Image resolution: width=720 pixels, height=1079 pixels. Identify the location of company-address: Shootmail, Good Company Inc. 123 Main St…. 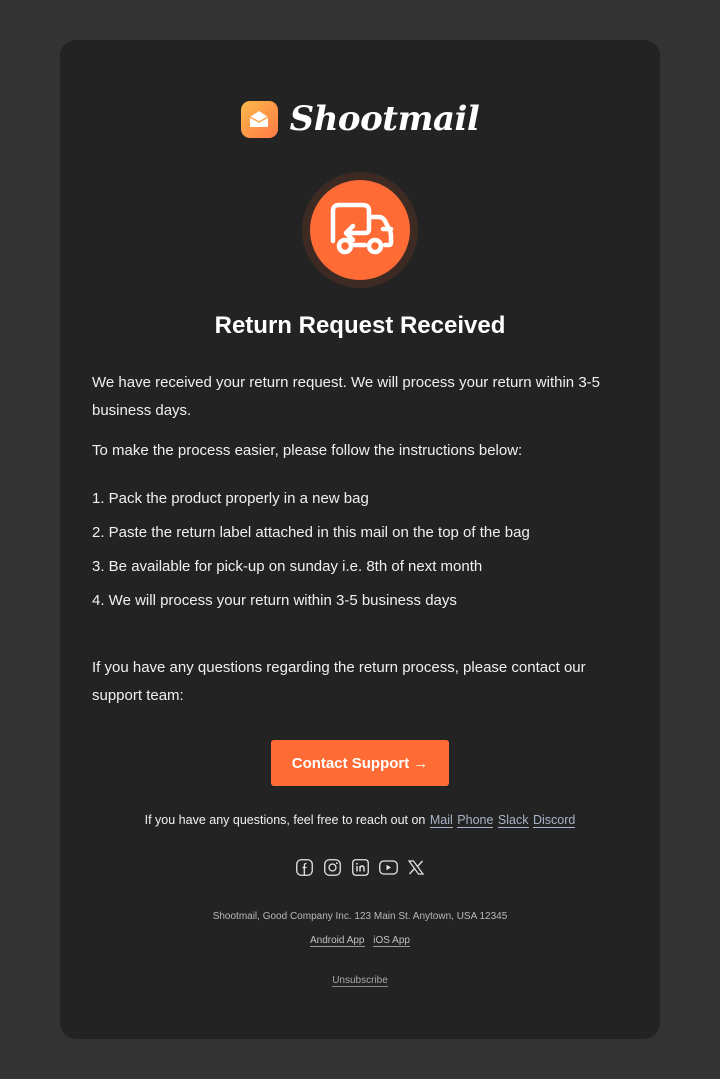
(360, 916).